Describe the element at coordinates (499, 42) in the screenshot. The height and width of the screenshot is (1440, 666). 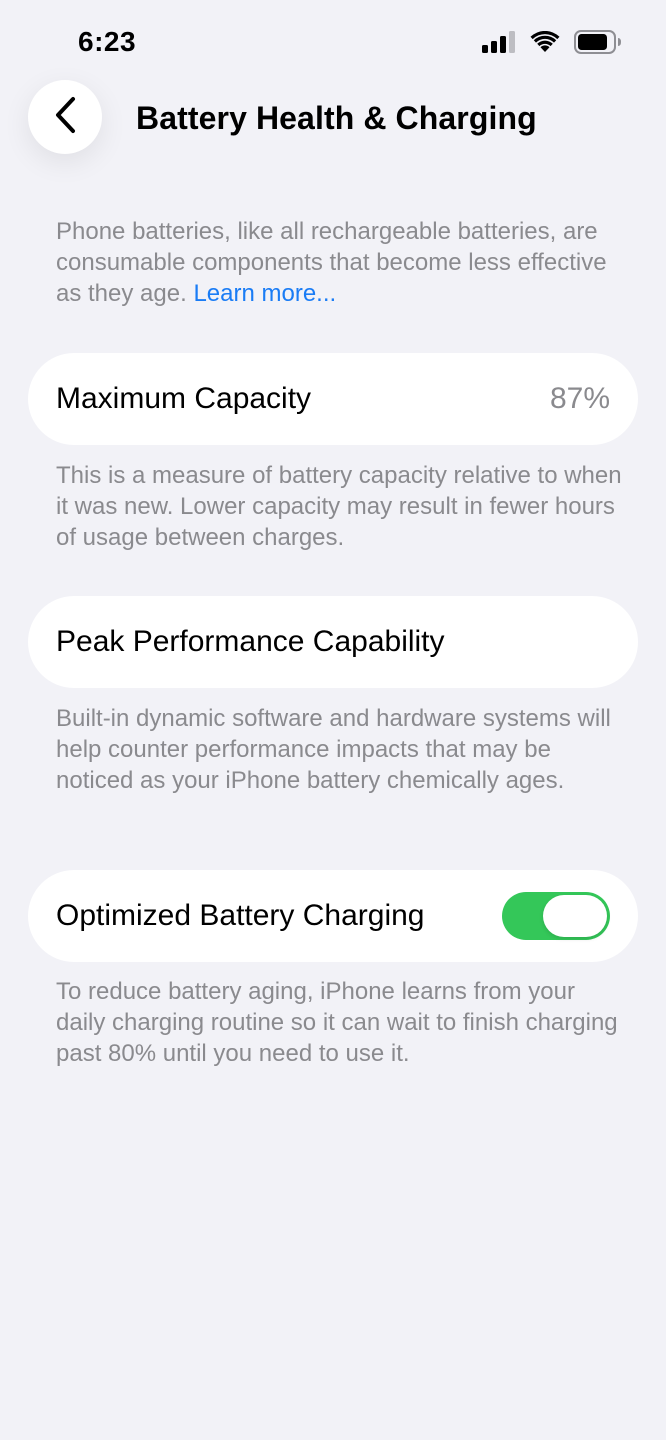
I see `cellular-signal-icon` at that location.